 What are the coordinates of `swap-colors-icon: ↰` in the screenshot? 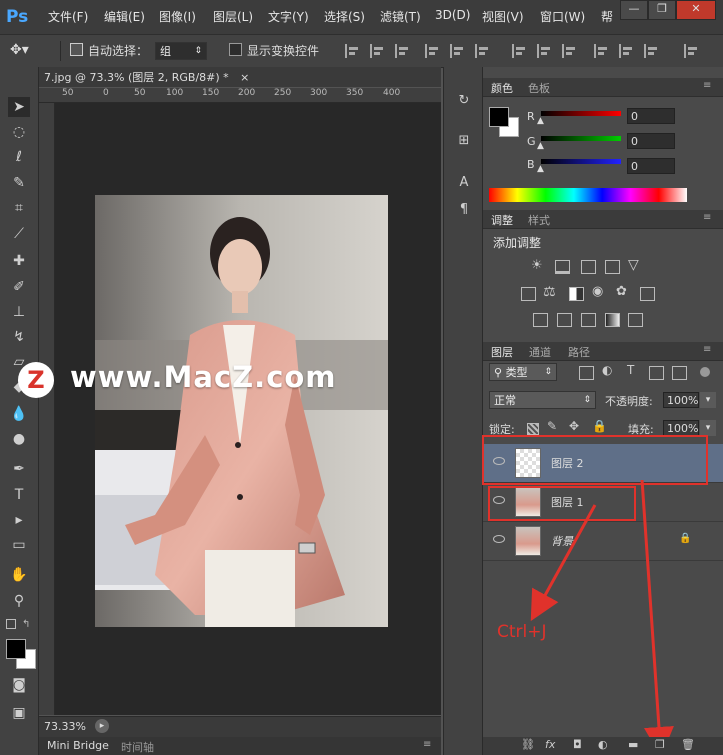 It's located at (26, 624).